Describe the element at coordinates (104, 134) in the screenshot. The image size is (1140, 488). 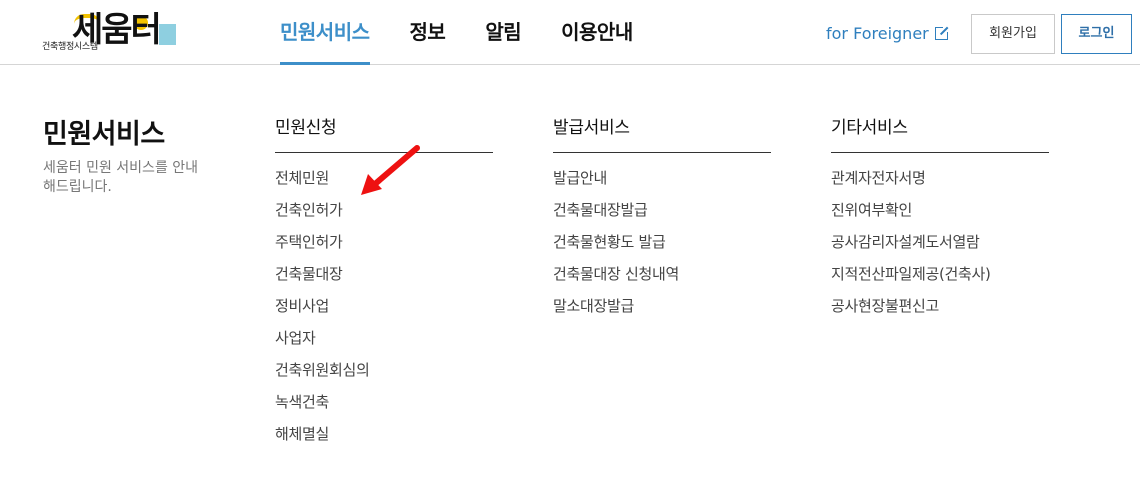
I see `section-title: 민원서비스` at that location.